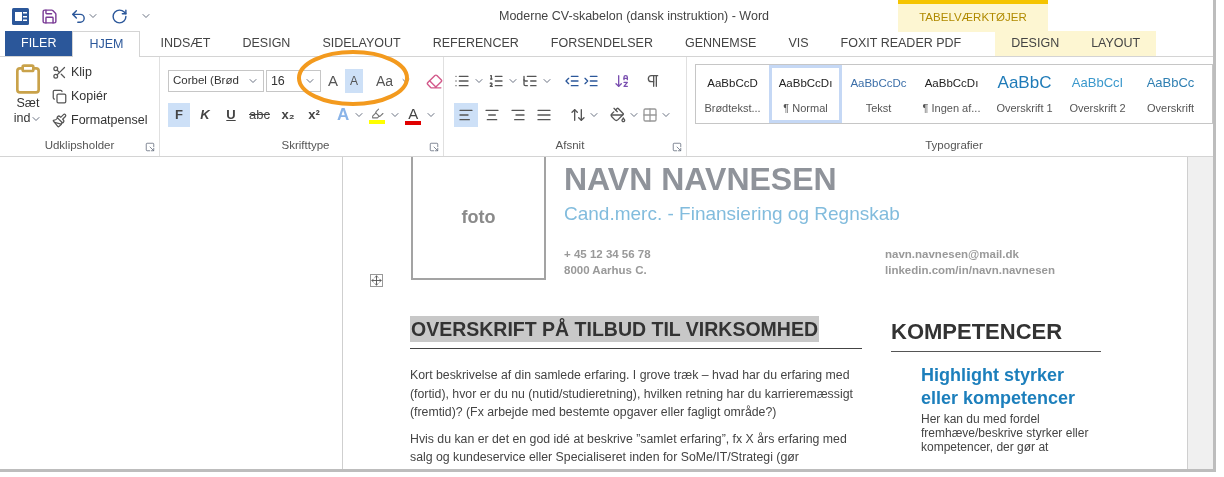 The width and height of the screenshot is (1224, 477). What do you see at coordinates (185, 43) in the screenshot?
I see `ribbon-tab: INDSÆT` at bounding box center [185, 43].